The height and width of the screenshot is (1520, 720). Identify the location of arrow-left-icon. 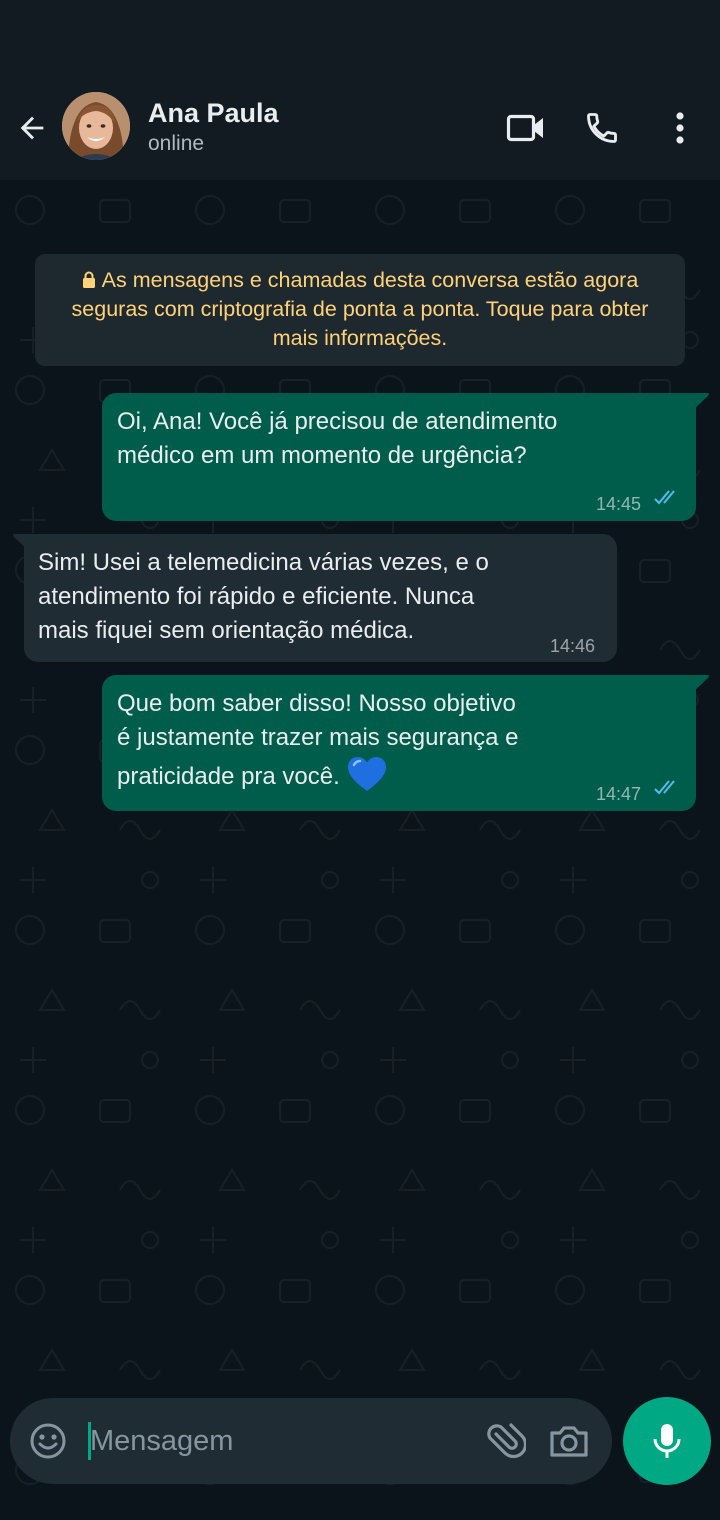
(32, 128).